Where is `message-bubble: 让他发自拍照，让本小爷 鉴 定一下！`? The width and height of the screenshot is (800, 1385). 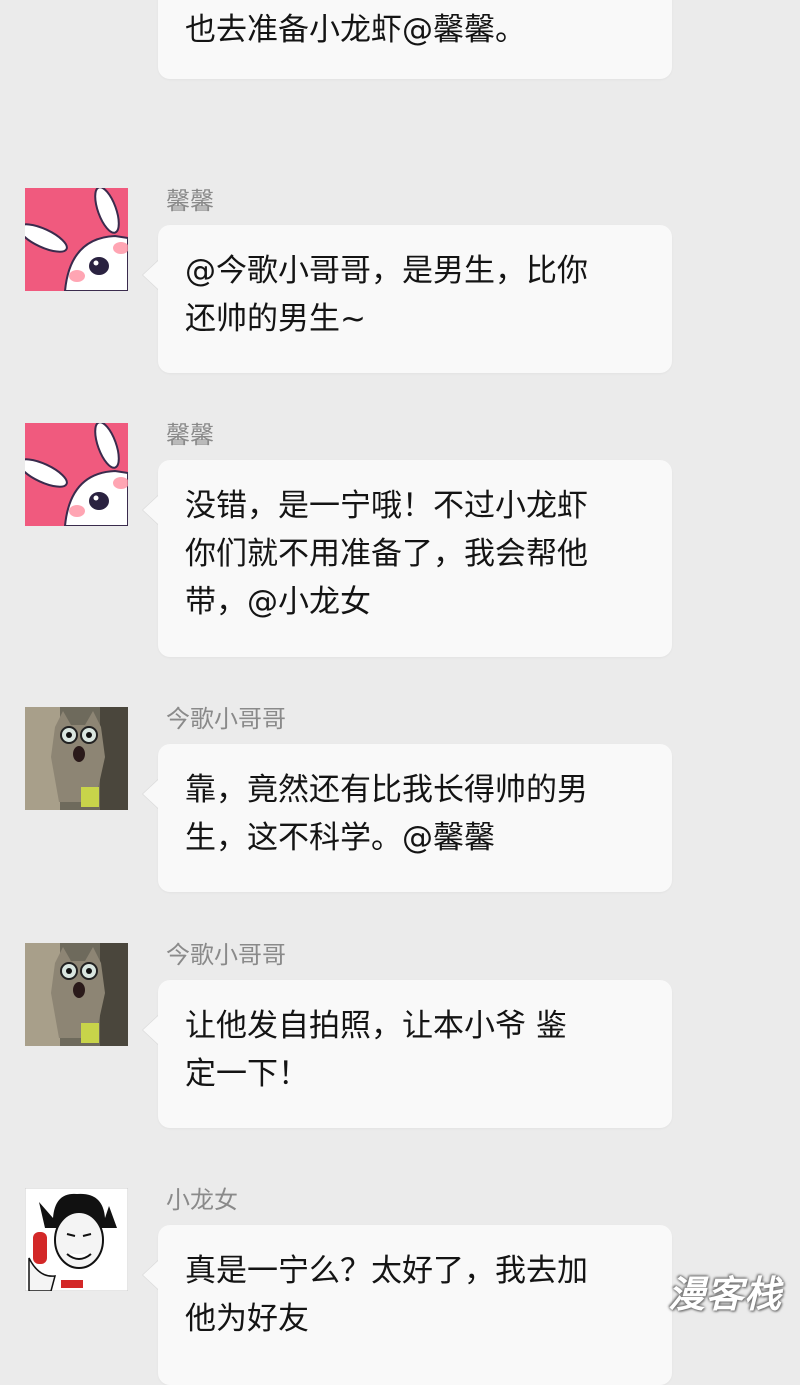
message-bubble: 让他发自拍照，让本小爷 鉴 定一下！ is located at coordinates (407, 1054).